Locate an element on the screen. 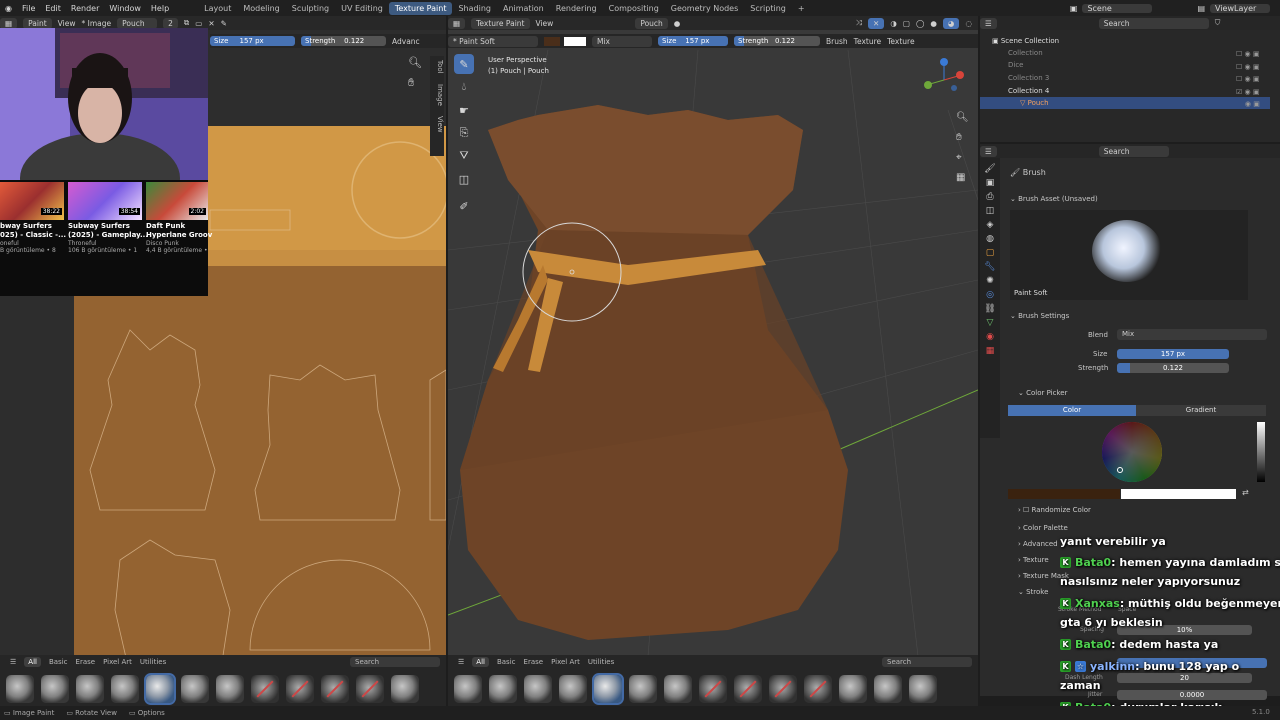 The image size is (1280, 720). color-wheel-cursor is located at coordinates (1120, 470).